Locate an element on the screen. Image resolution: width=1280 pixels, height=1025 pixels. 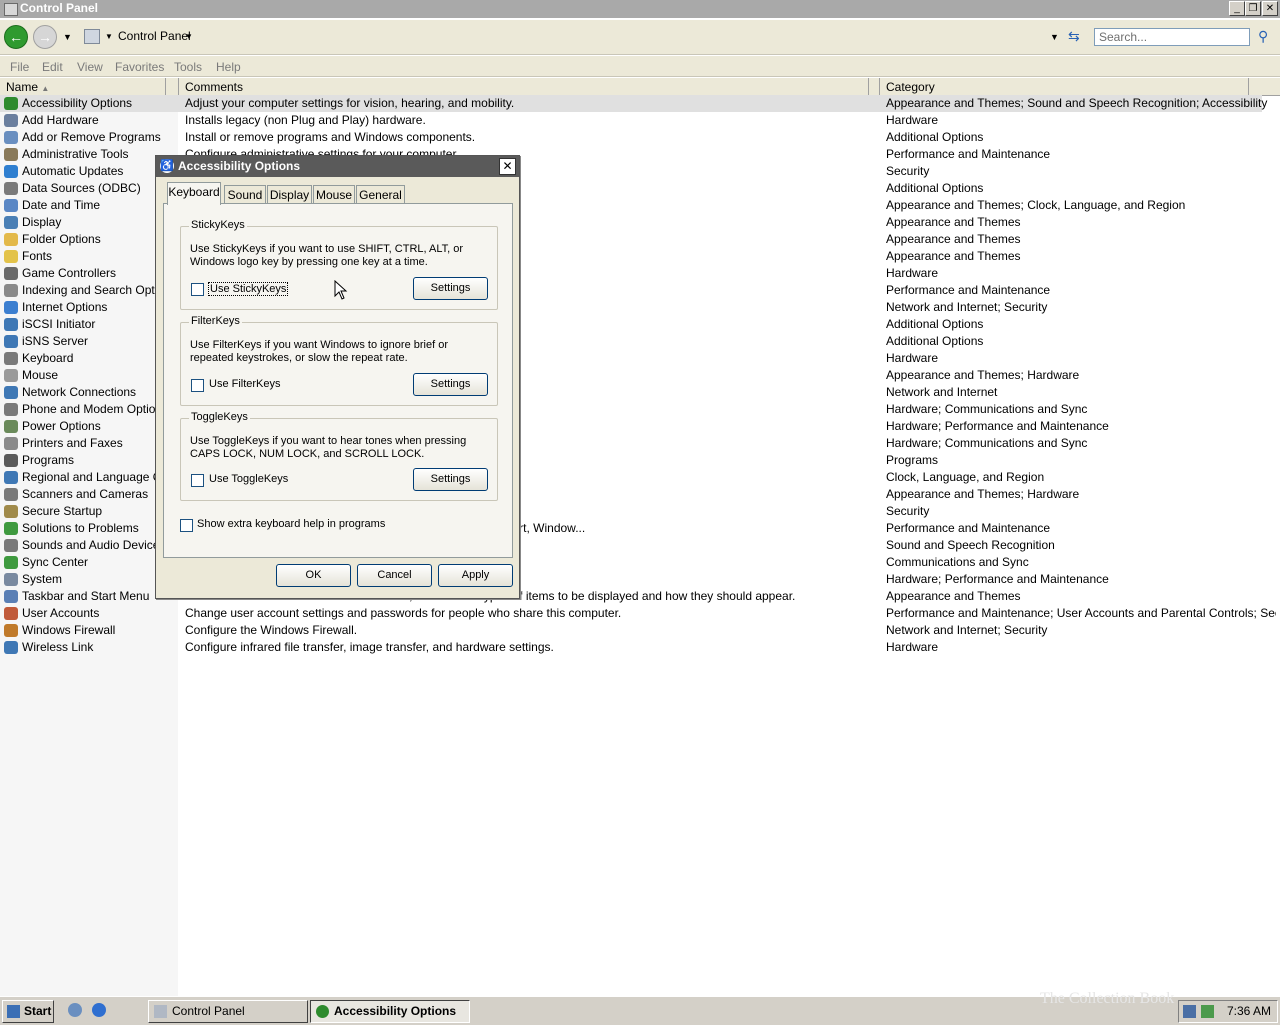
address-dropdown-icon: ▼ is located at coordinates (1054, 37).